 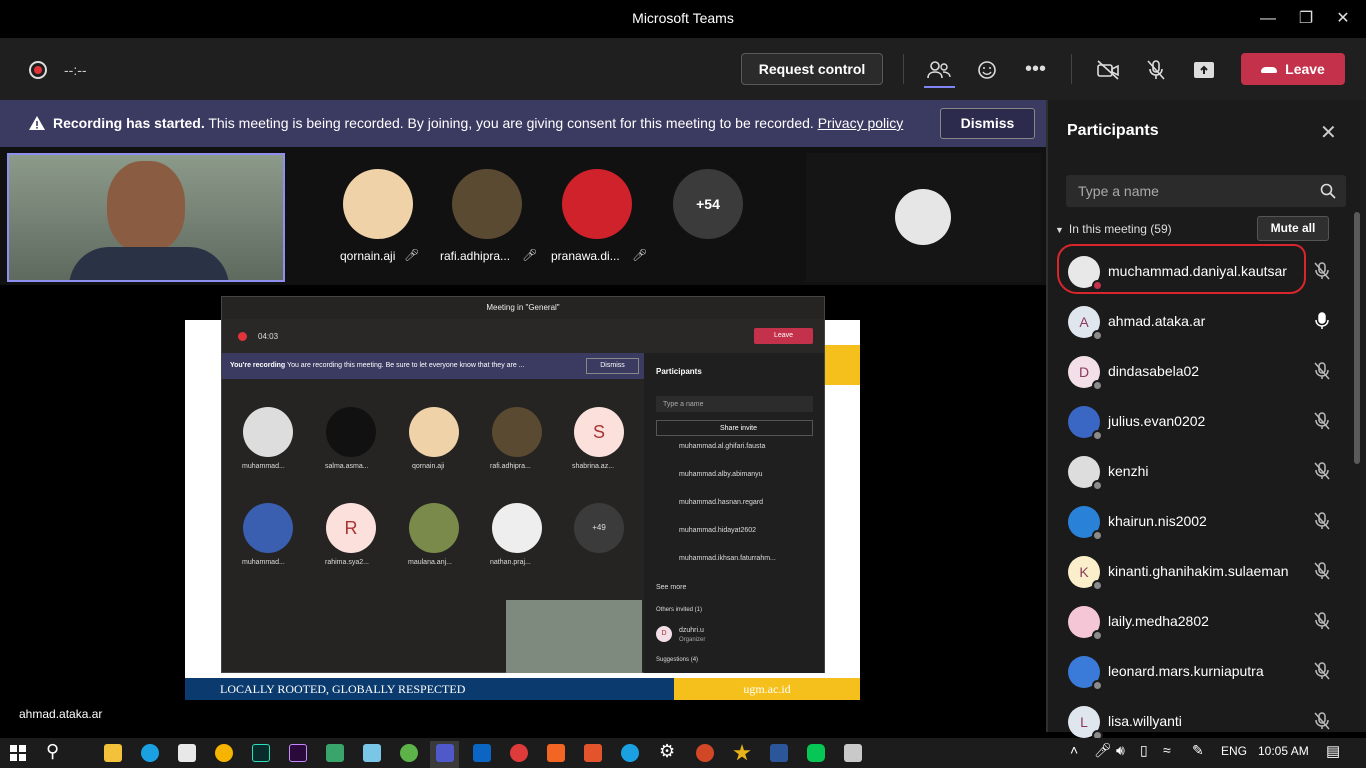 What do you see at coordinates (1234, 751) in the screenshot?
I see `tray-language: ENG` at bounding box center [1234, 751].